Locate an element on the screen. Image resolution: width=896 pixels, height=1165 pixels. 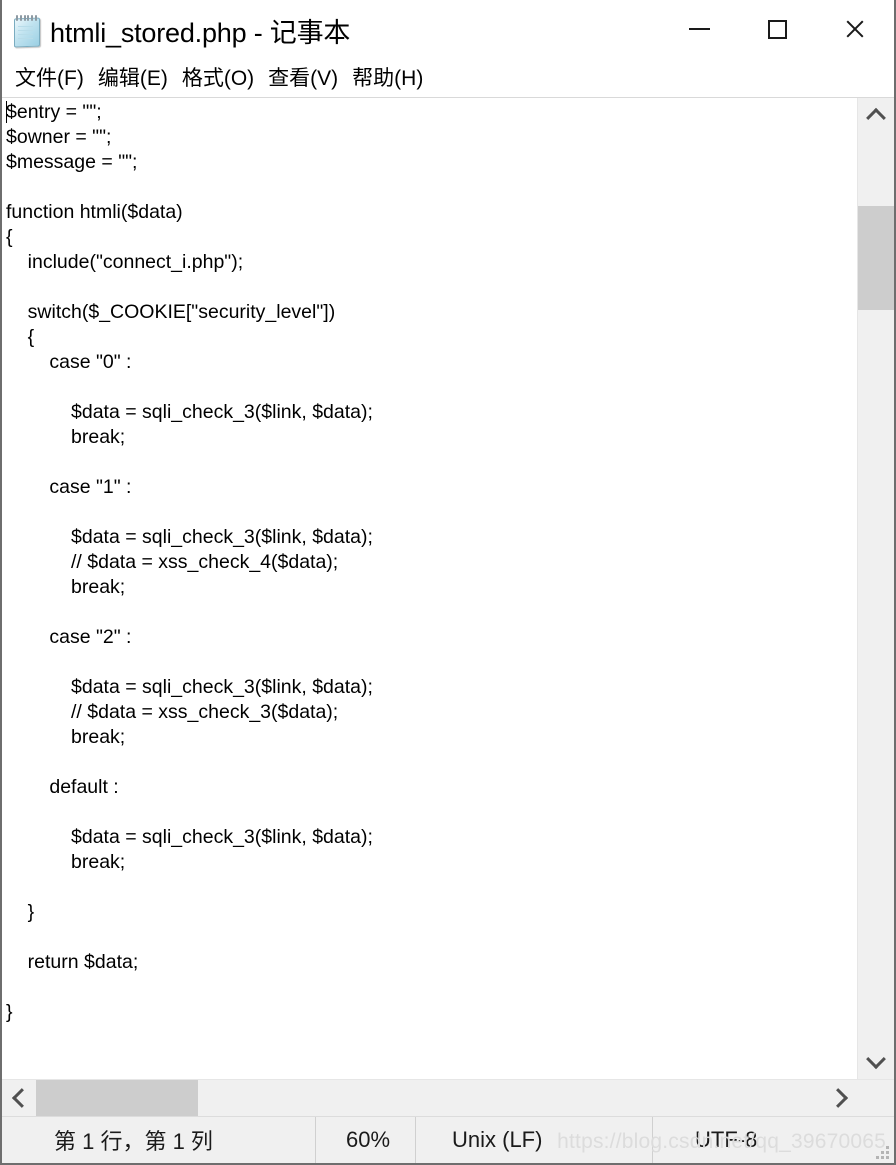
window-title: htmli_stored.php - 记事本 is located at coordinates (200, 32).